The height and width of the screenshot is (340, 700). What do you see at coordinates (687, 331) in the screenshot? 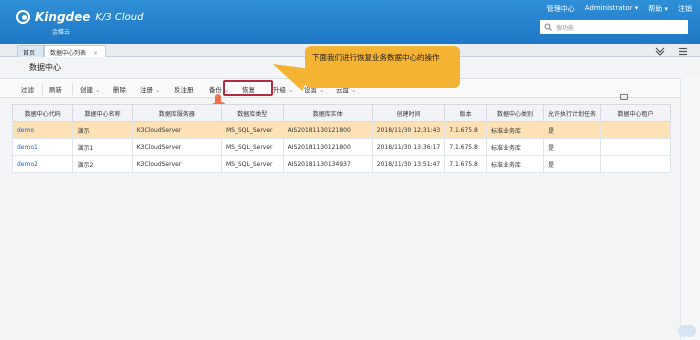
I see `cloud-icon` at bounding box center [687, 331].